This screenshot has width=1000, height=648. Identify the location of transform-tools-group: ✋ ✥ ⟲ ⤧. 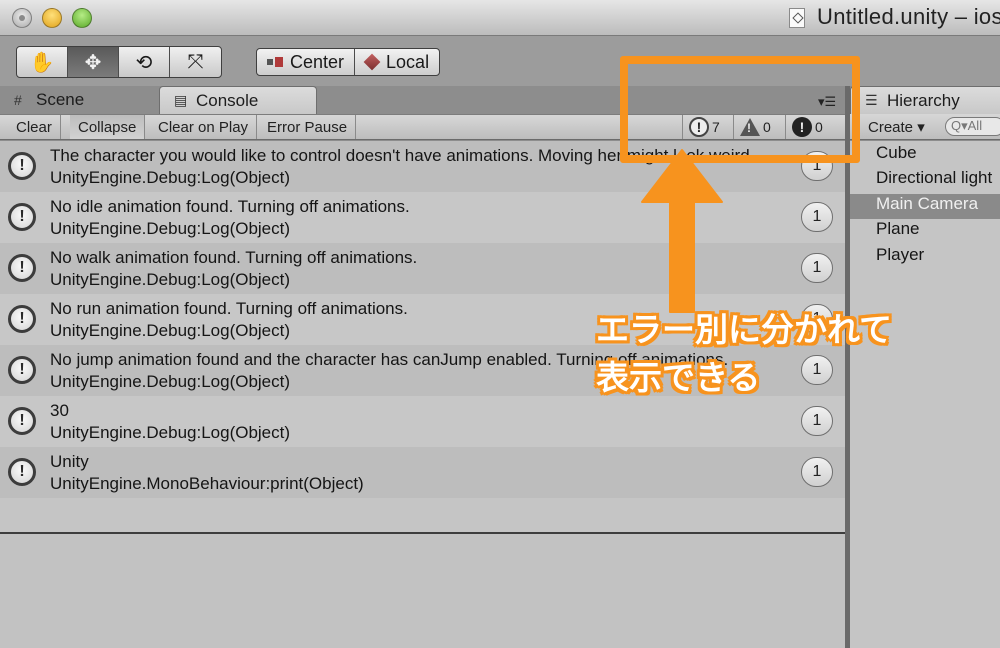
(119, 62).